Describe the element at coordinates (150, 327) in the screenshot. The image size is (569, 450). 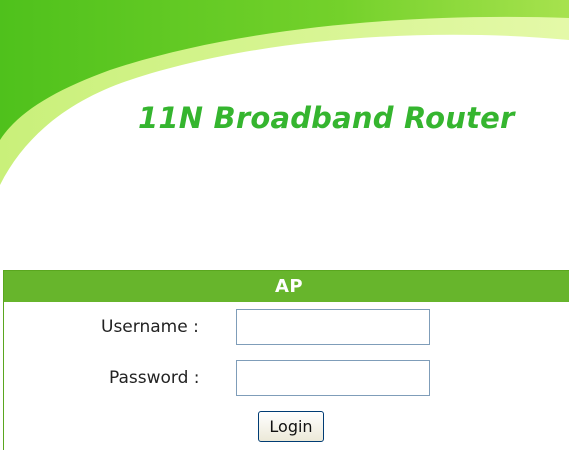
I see `username-label: Username :` at that location.